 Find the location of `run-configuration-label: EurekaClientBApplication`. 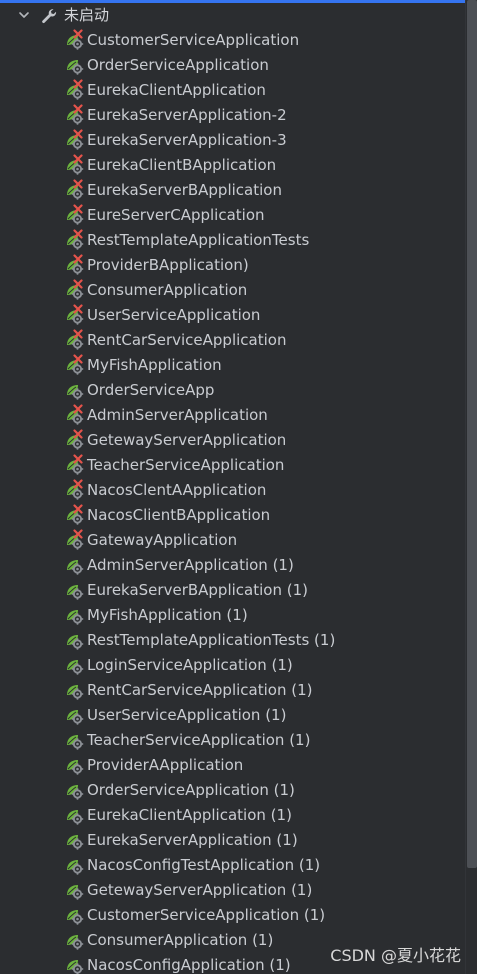

run-configuration-label: EurekaClientBApplication is located at coordinates (182, 165).